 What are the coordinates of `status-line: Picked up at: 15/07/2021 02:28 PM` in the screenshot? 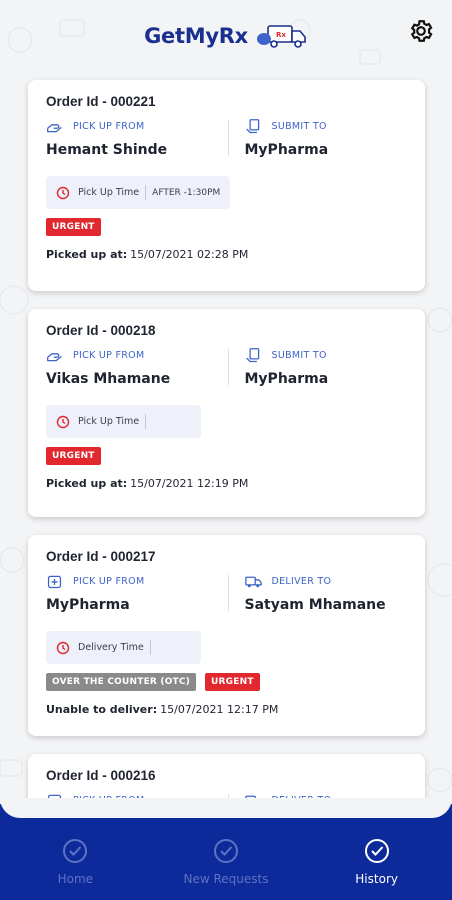 It's located at (226, 254).